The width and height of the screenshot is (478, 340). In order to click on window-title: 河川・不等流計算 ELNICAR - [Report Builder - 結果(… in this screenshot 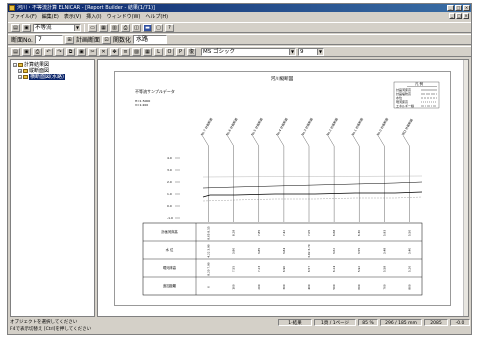, I will do `click(86, 8)`.